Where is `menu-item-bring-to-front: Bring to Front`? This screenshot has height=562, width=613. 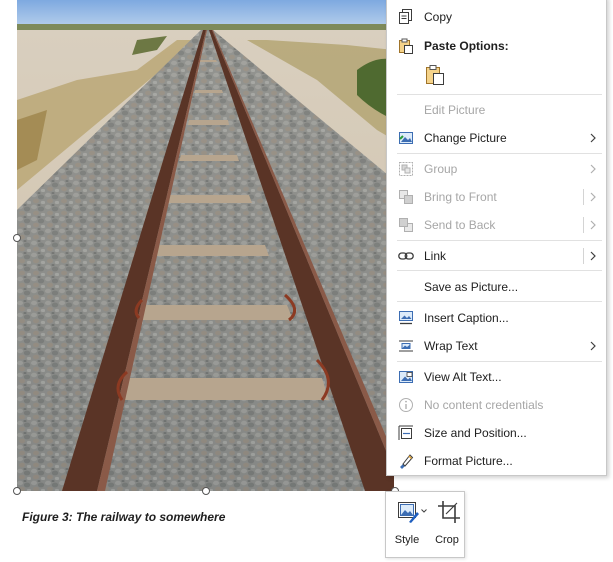 menu-item-bring-to-front: Bring to Front is located at coordinates (496, 197).